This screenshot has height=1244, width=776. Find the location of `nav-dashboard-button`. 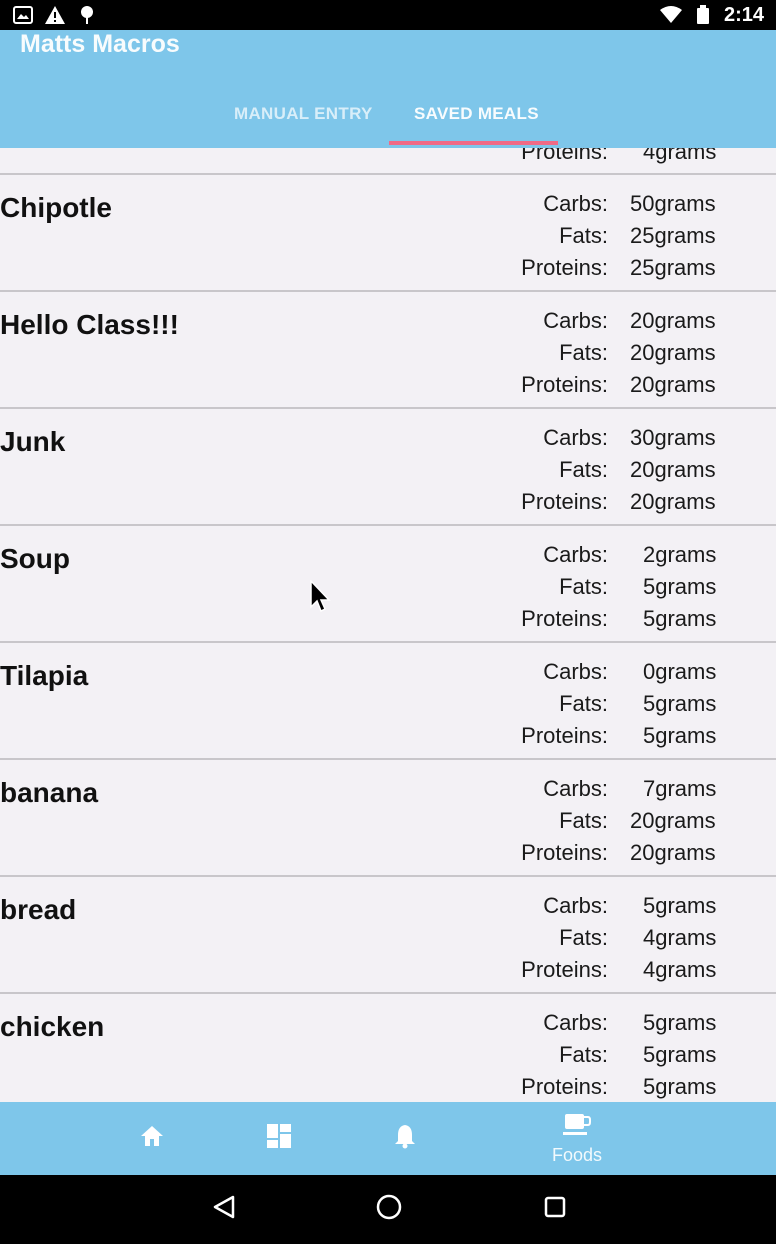

nav-dashboard-button is located at coordinates (279, 1138).